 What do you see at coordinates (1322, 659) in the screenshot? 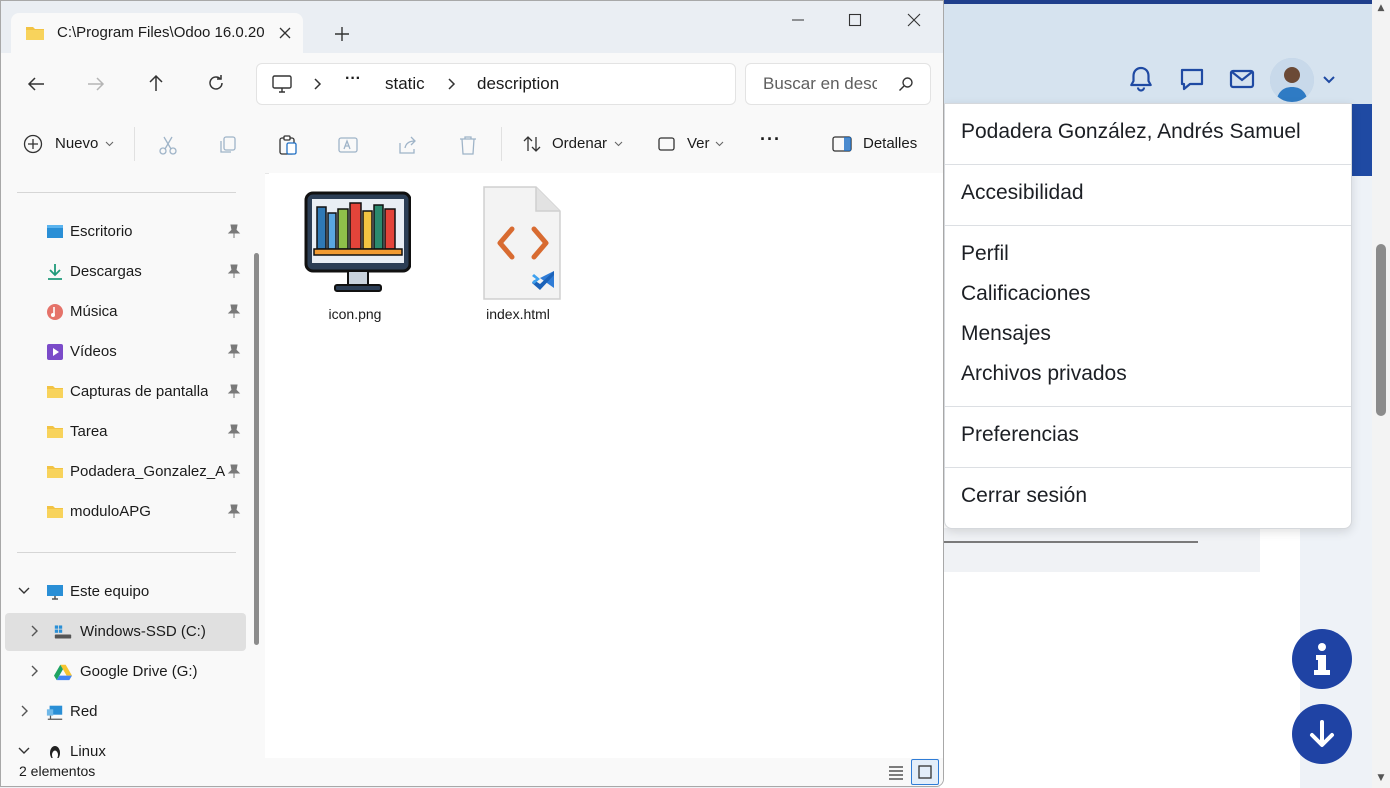
I see `info-button` at bounding box center [1322, 659].